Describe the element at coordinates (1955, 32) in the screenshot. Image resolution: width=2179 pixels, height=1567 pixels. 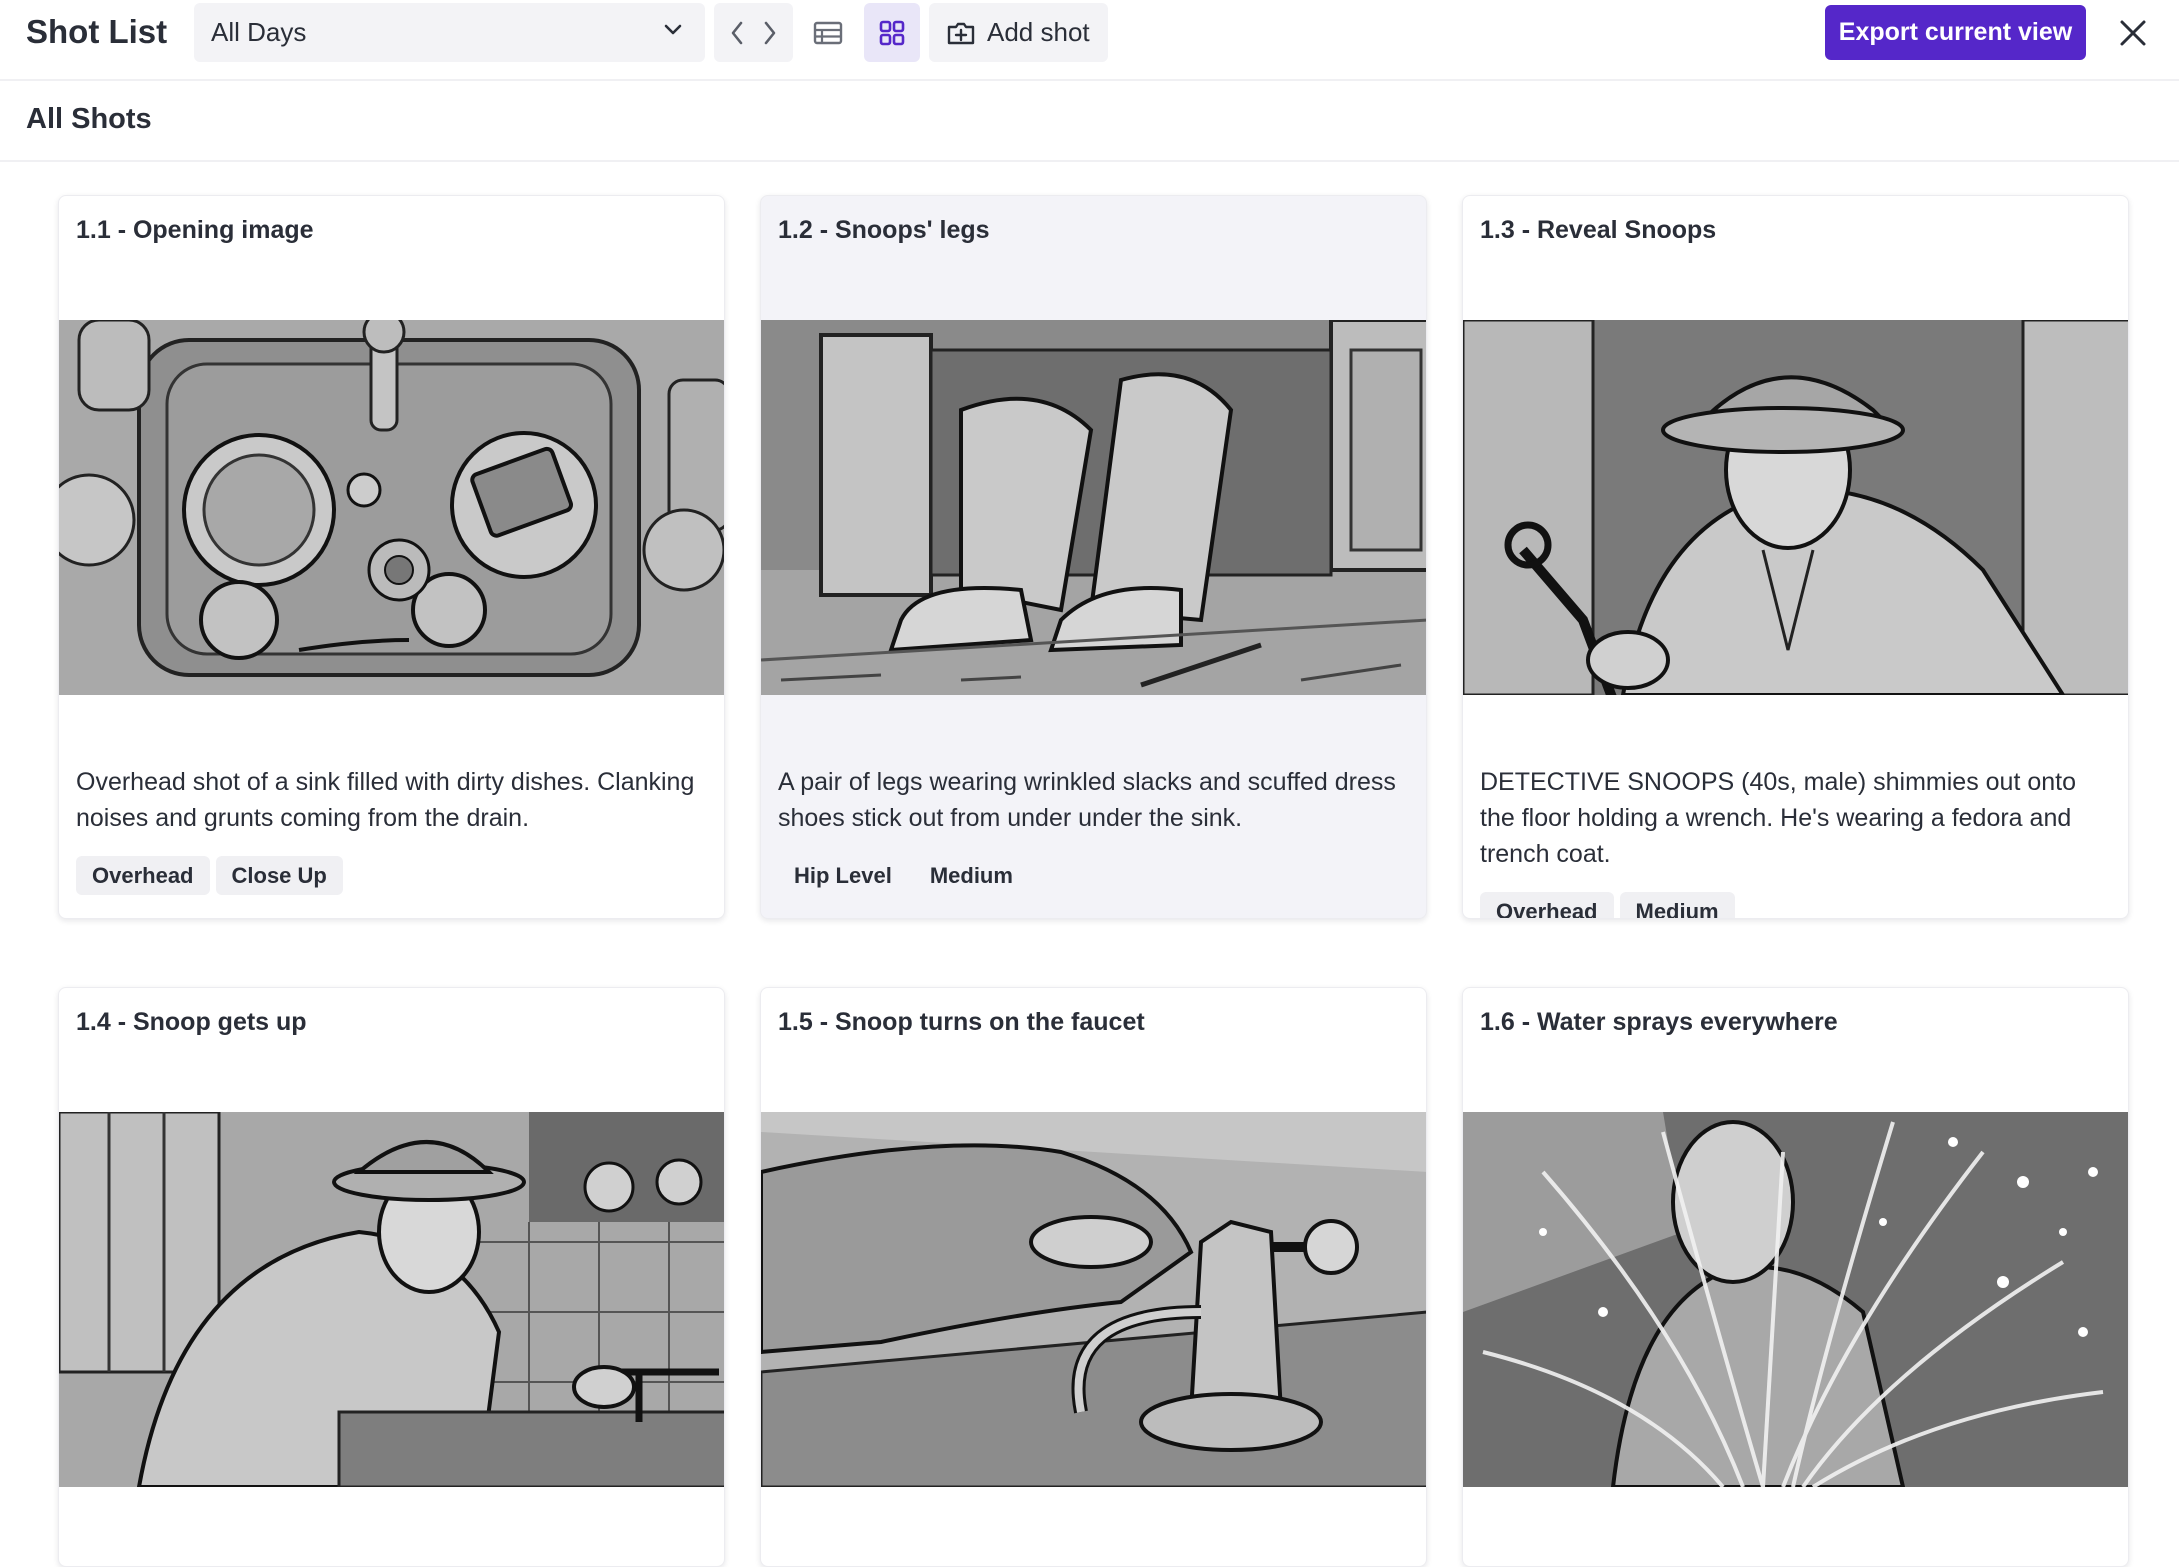
I see `export-current-view-button: Export current view` at that location.